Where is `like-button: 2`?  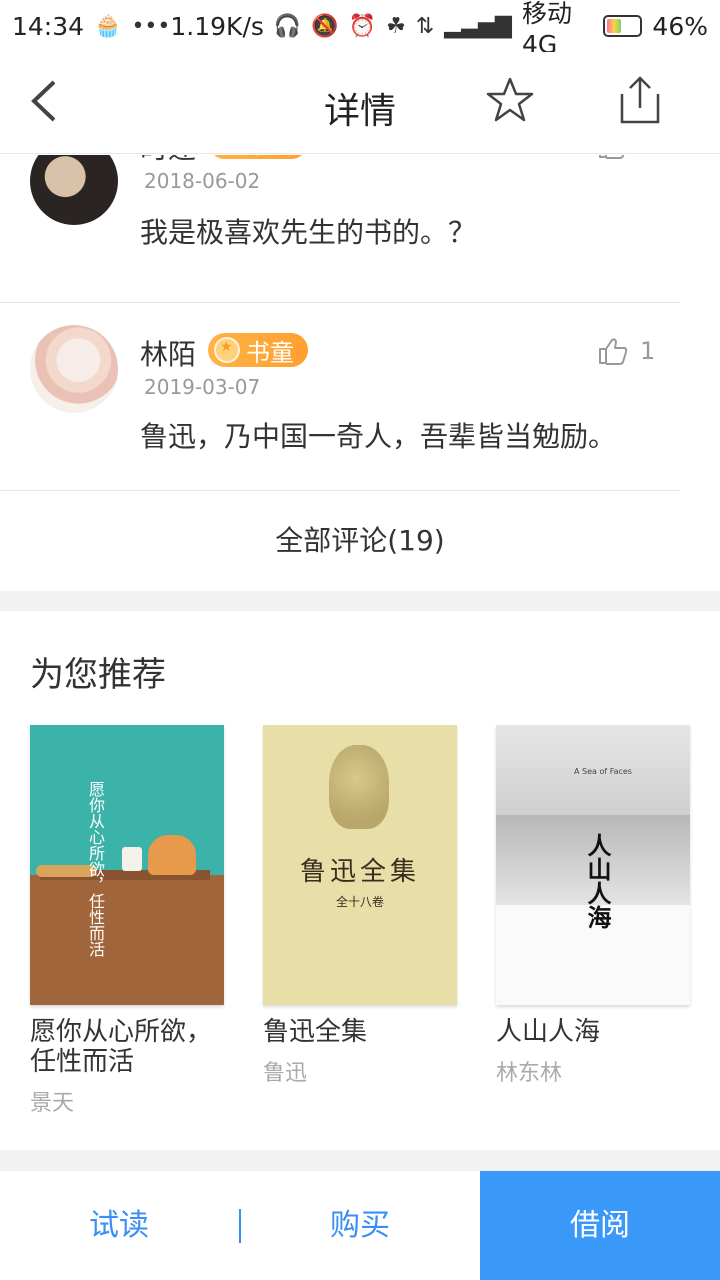 like-button: 2 is located at coordinates (626, 157).